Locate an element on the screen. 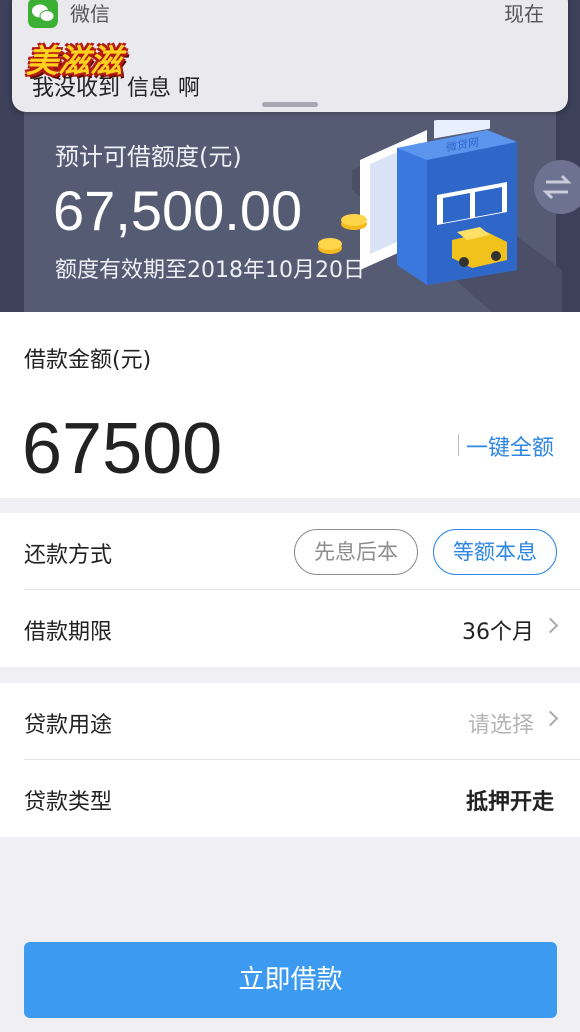 Image resolution: width=580 pixels, height=1032 pixels. repayment-method-label: 还款方式 is located at coordinates (68, 555).